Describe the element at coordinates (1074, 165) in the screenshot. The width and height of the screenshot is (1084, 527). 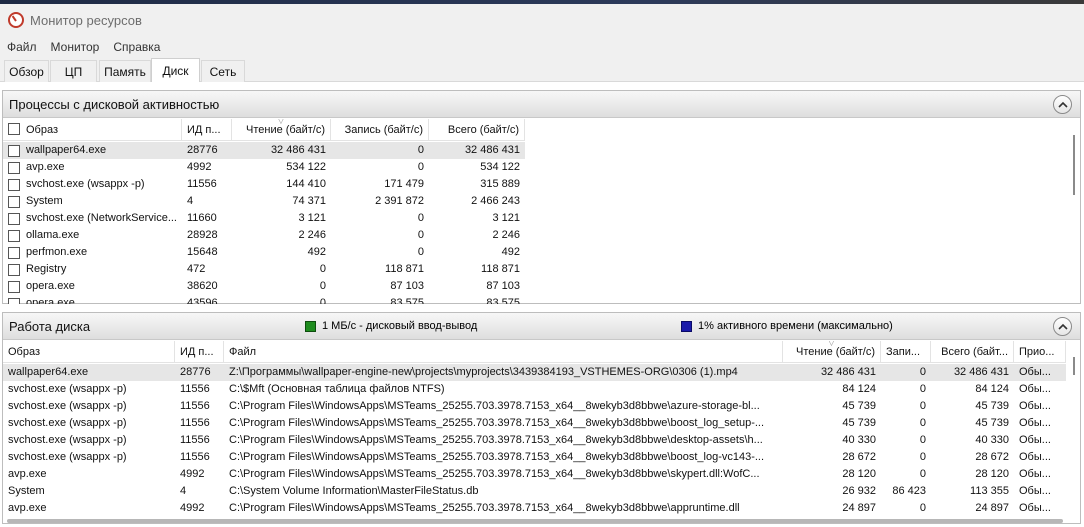
I see `processes-scrollbar` at that location.